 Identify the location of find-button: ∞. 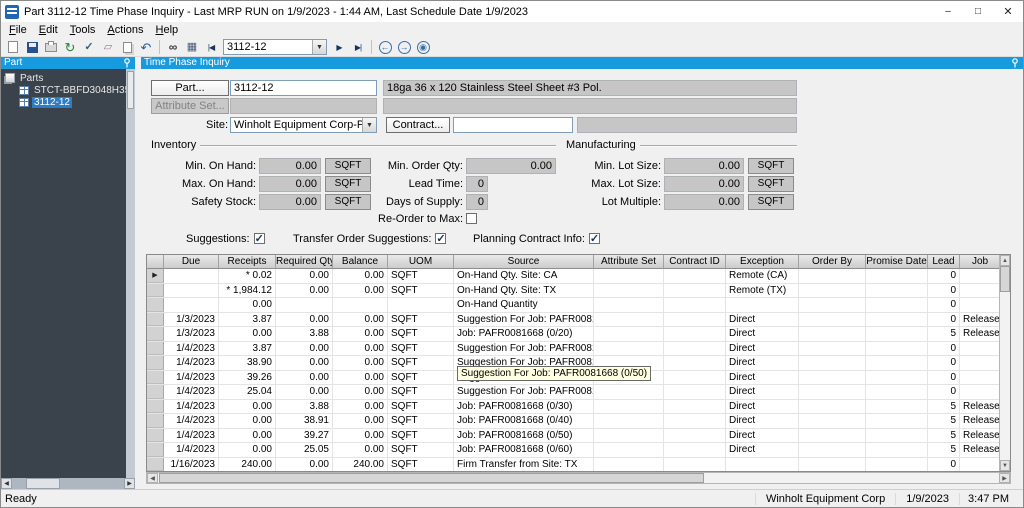
(173, 47).